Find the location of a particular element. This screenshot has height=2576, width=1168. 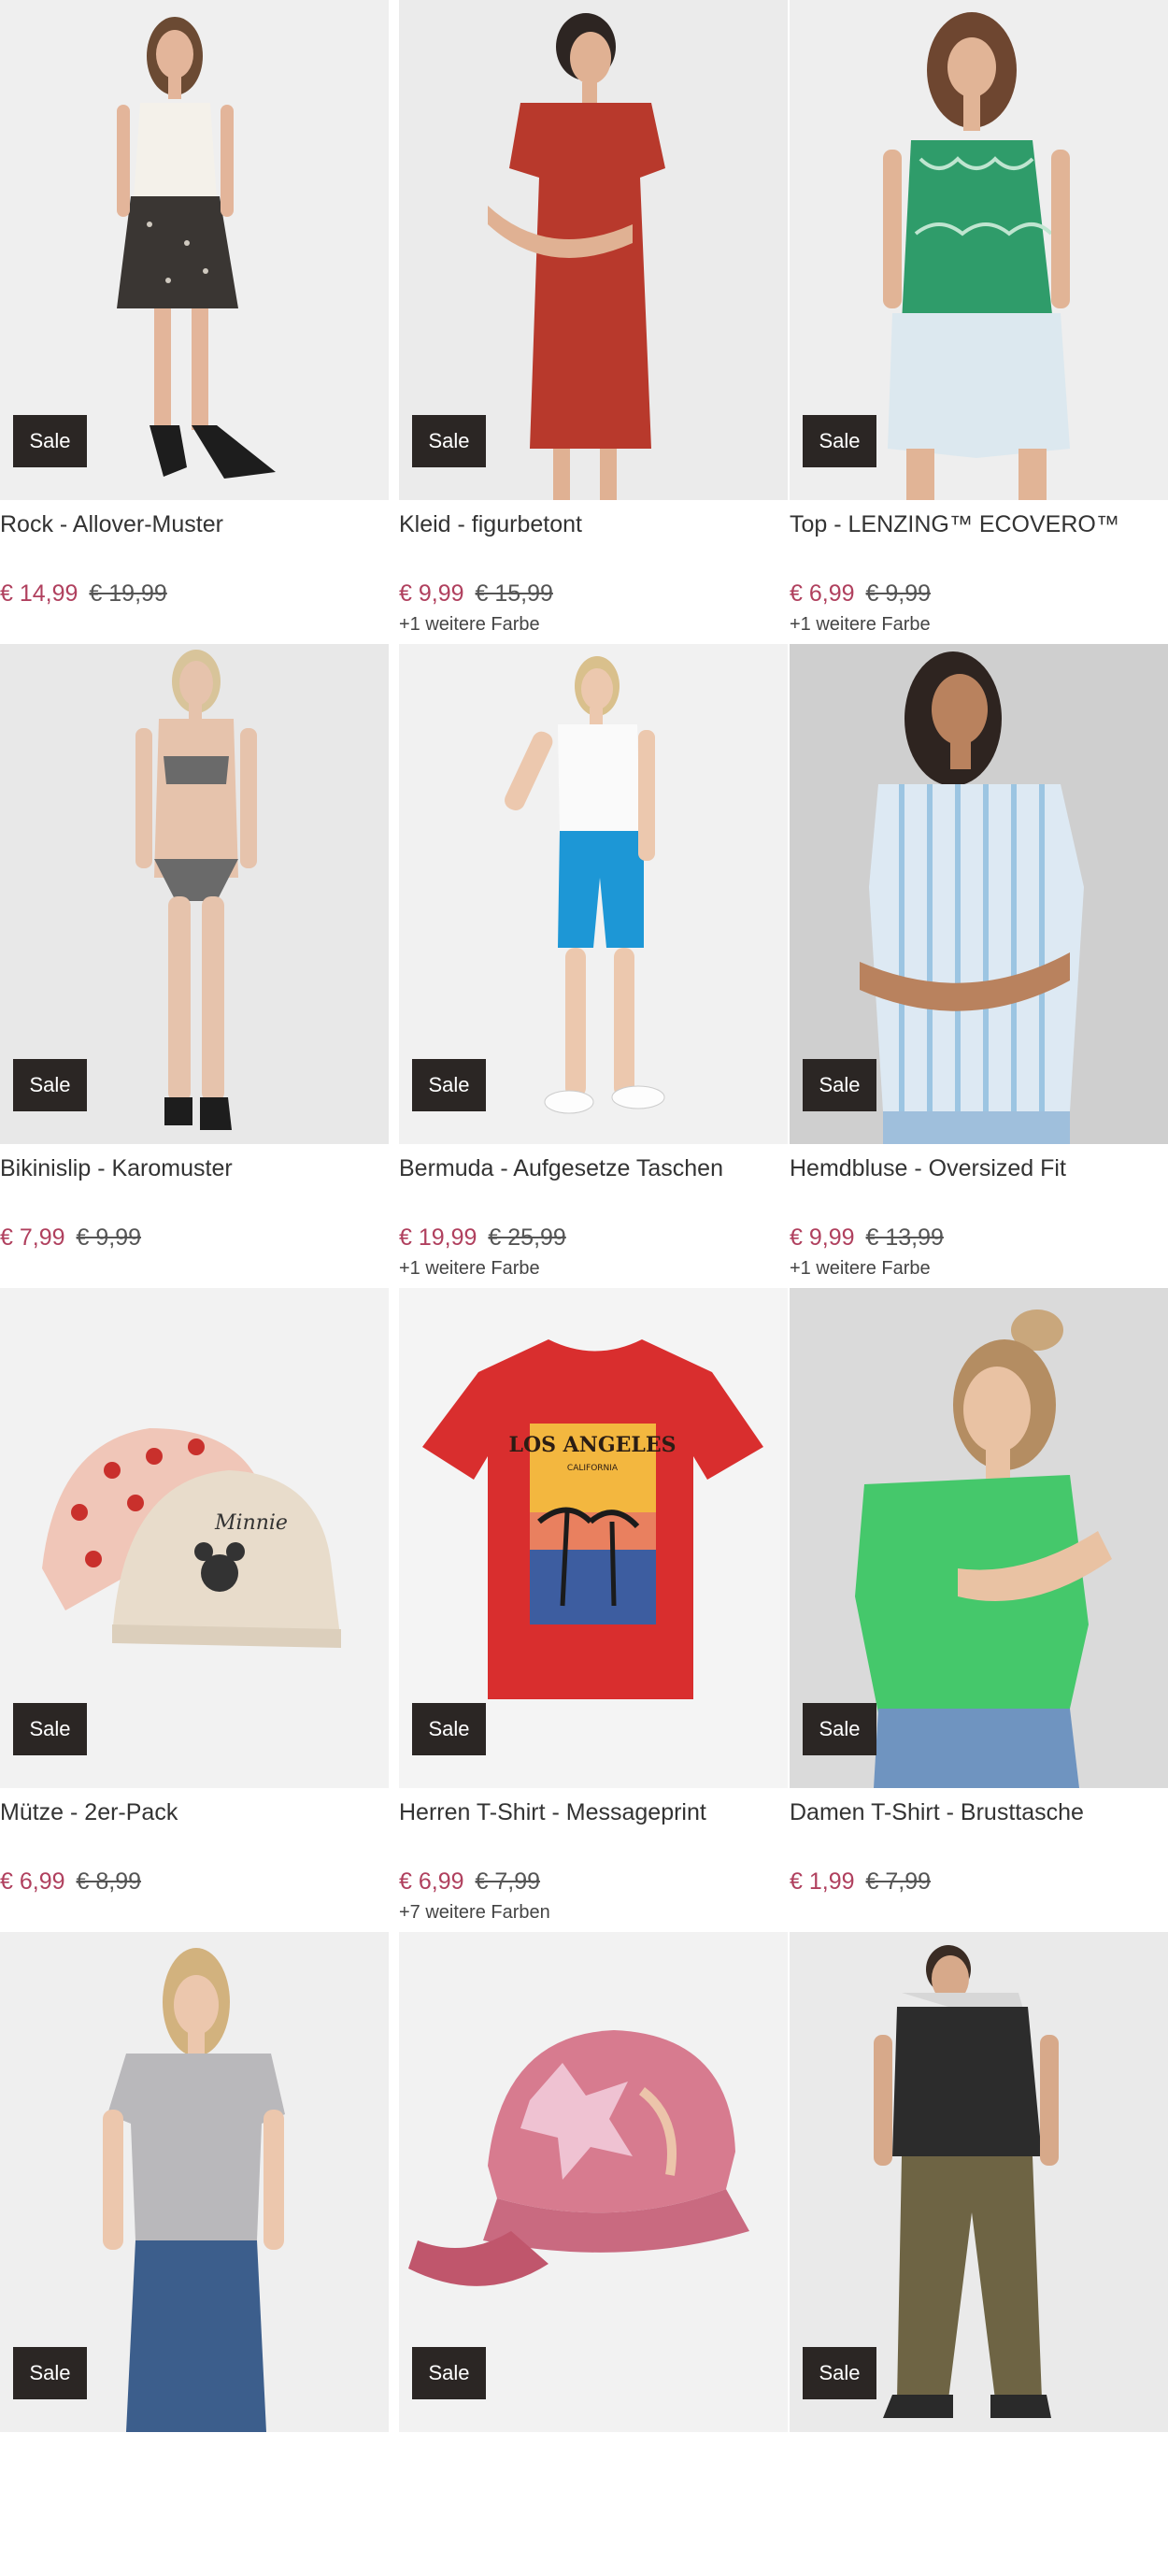

product-title: Mütze - 2er-Pack is located at coordinates (194, 1812).